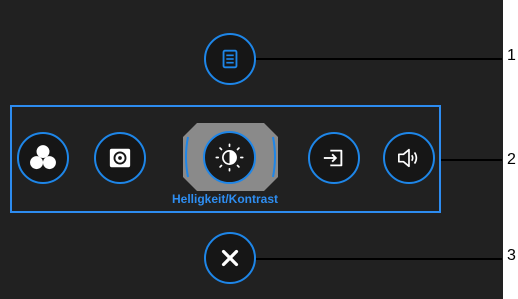 Image resolution: width=518 pixels, height=299 pixels. I want to click on exit-button, so click(230, 258).